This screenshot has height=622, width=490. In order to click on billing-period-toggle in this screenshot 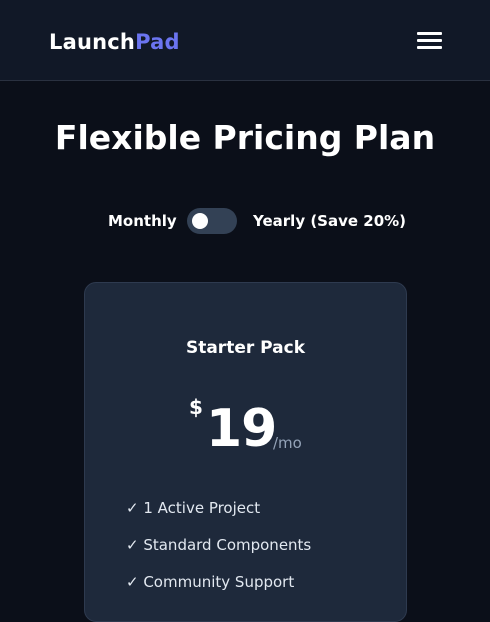, I will do `click(212, 221)`.